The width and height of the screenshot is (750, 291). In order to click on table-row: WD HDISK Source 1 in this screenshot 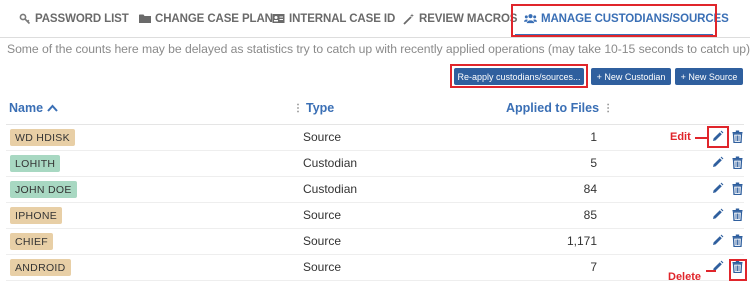, I will do `click(375, 138)`.